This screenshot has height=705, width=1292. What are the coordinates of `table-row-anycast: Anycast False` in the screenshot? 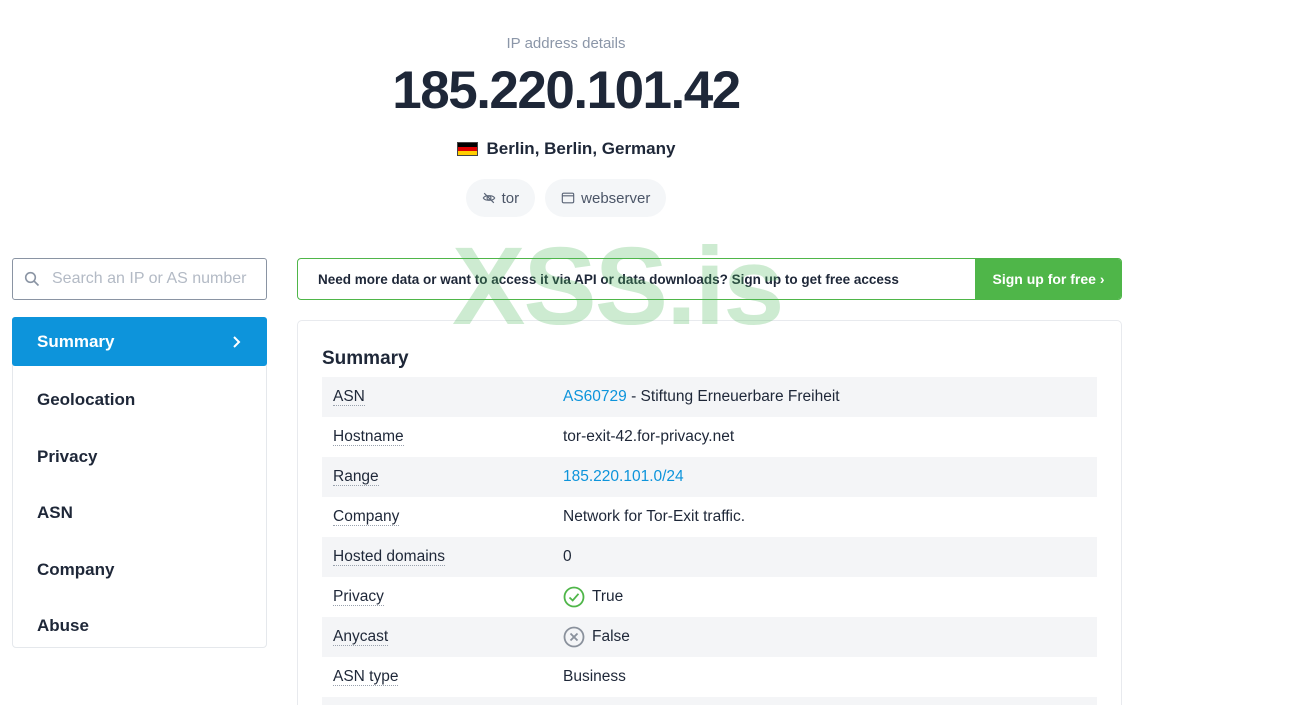 It's located at (709, 637).